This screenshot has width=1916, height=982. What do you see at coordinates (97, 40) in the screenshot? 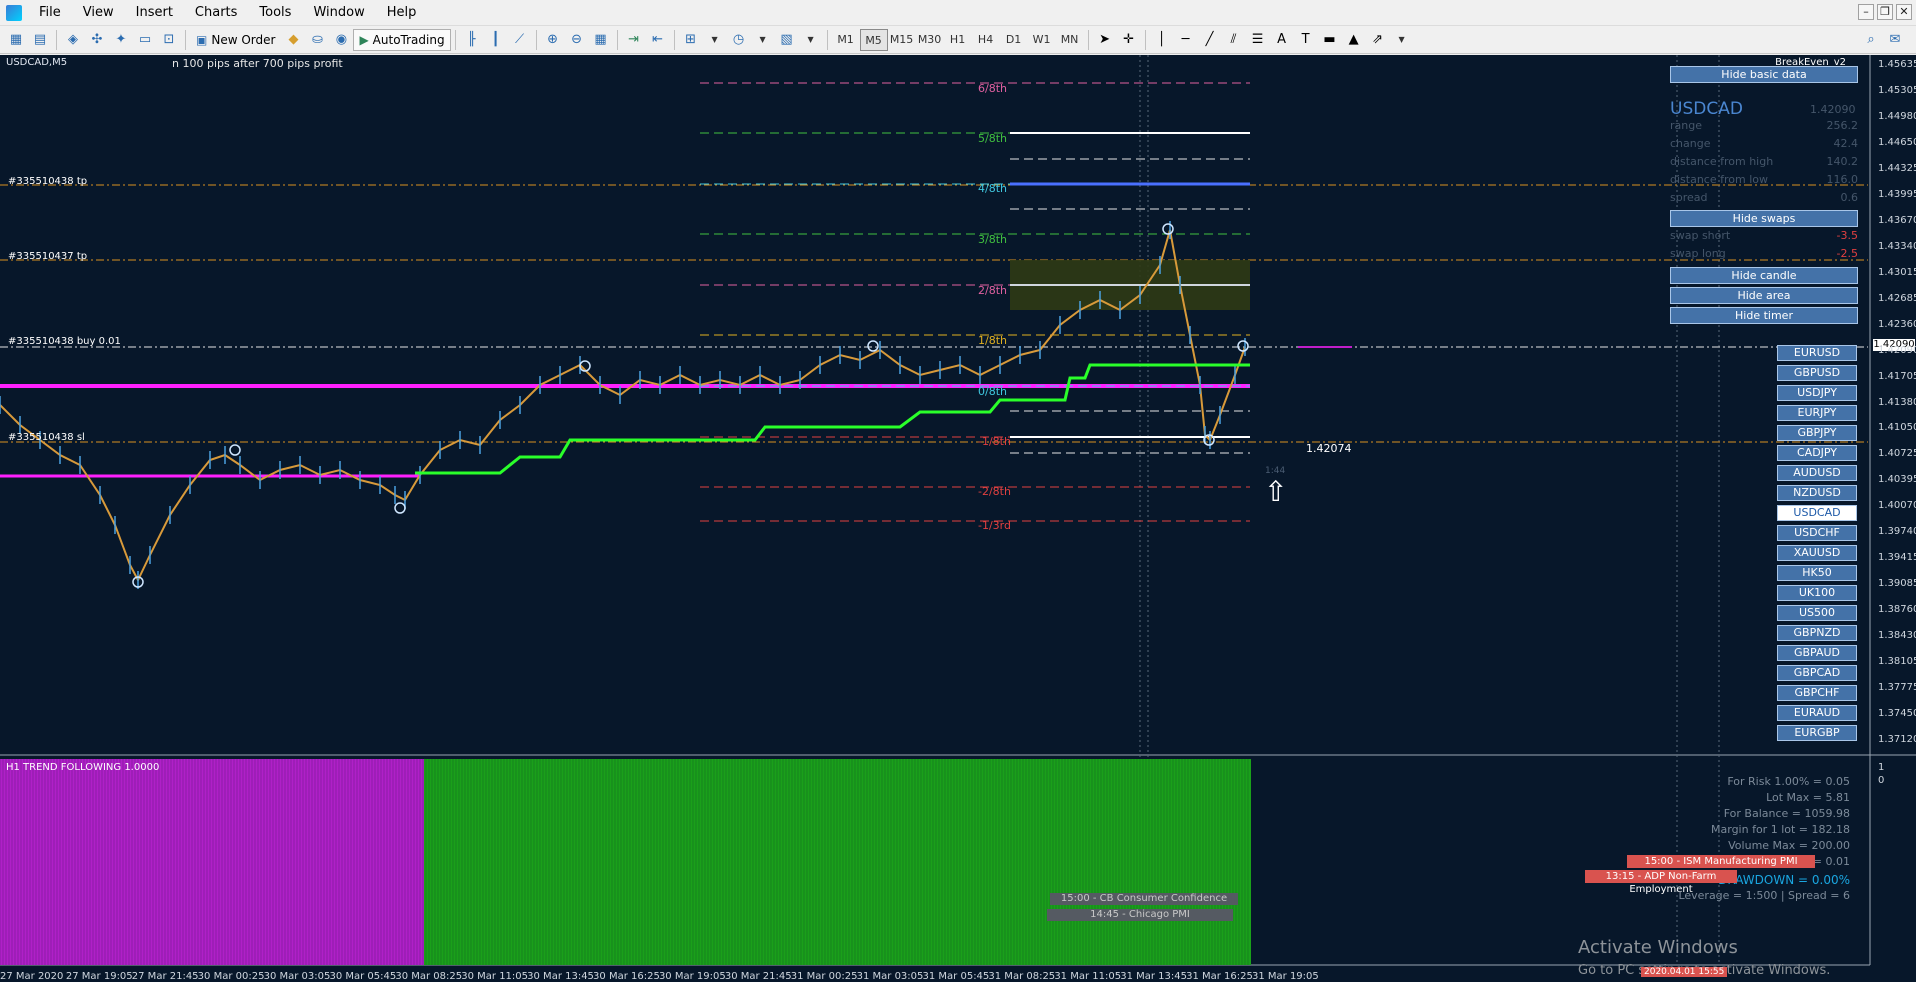
I see `data-window-icon: ✣` at bounding box center [97, 40].